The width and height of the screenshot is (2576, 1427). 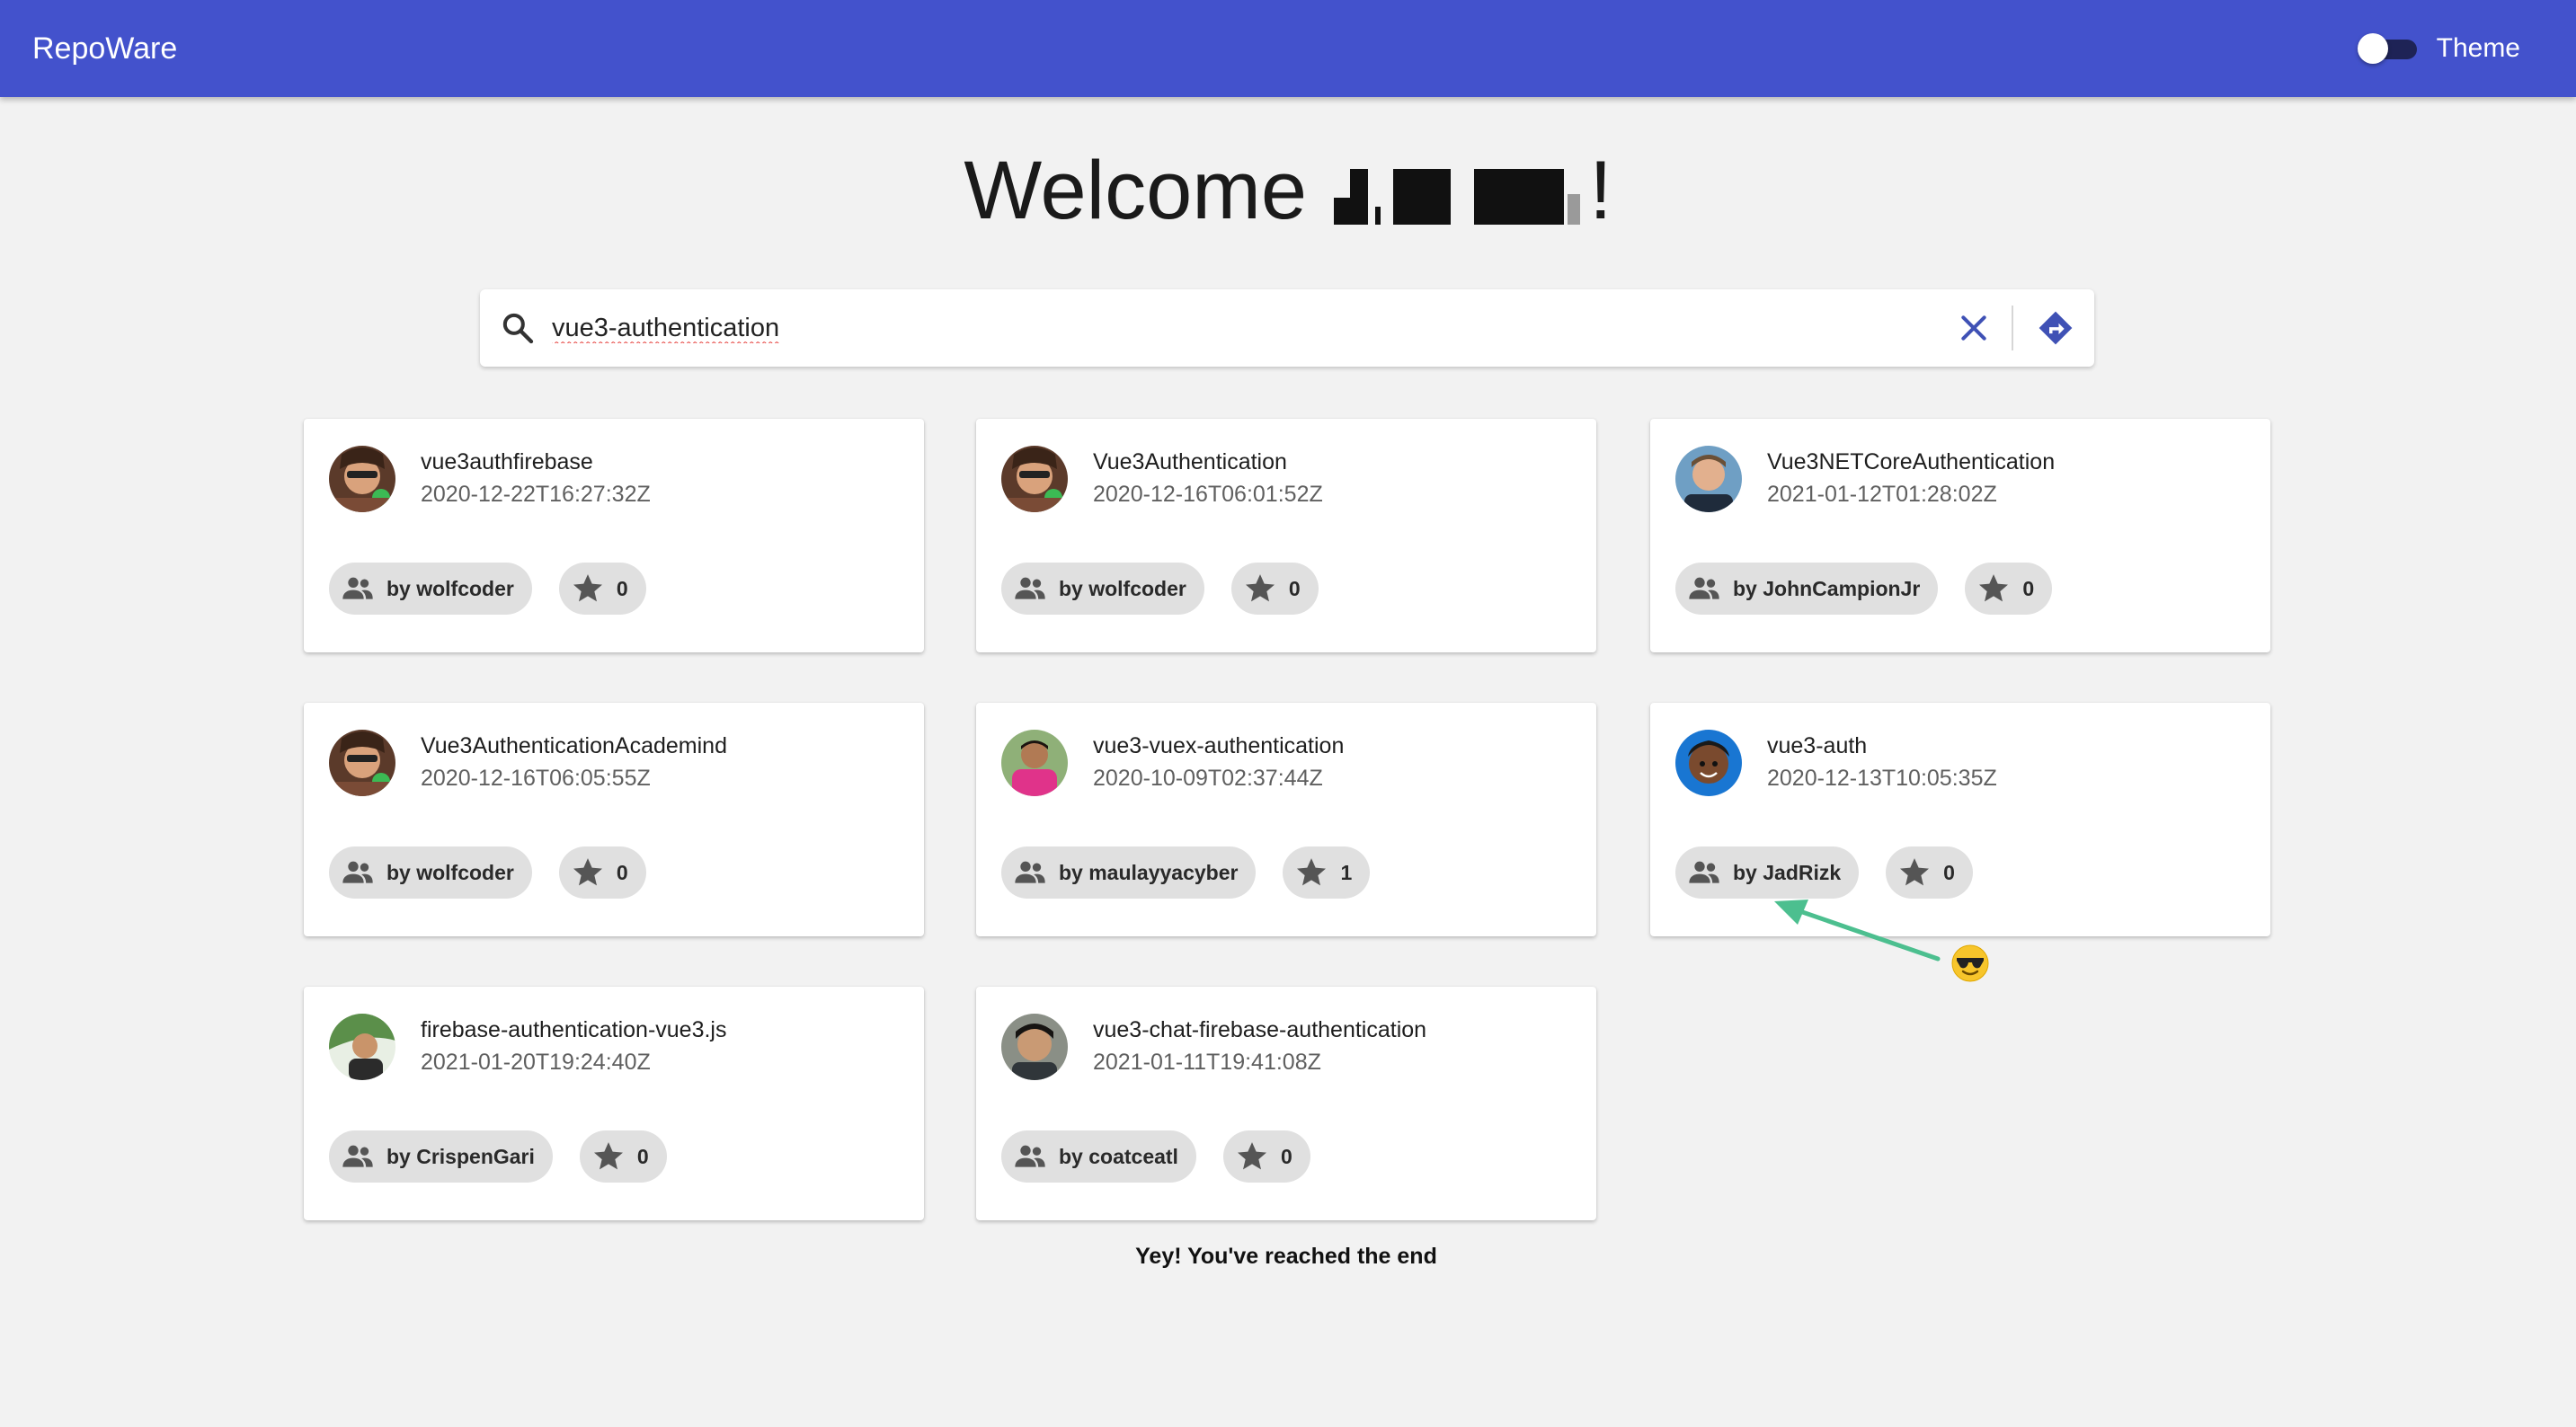 What do you see at coordinates (2012, 328) in the screenshot?
I see `search-divider` at bounding box center [2012, 328].